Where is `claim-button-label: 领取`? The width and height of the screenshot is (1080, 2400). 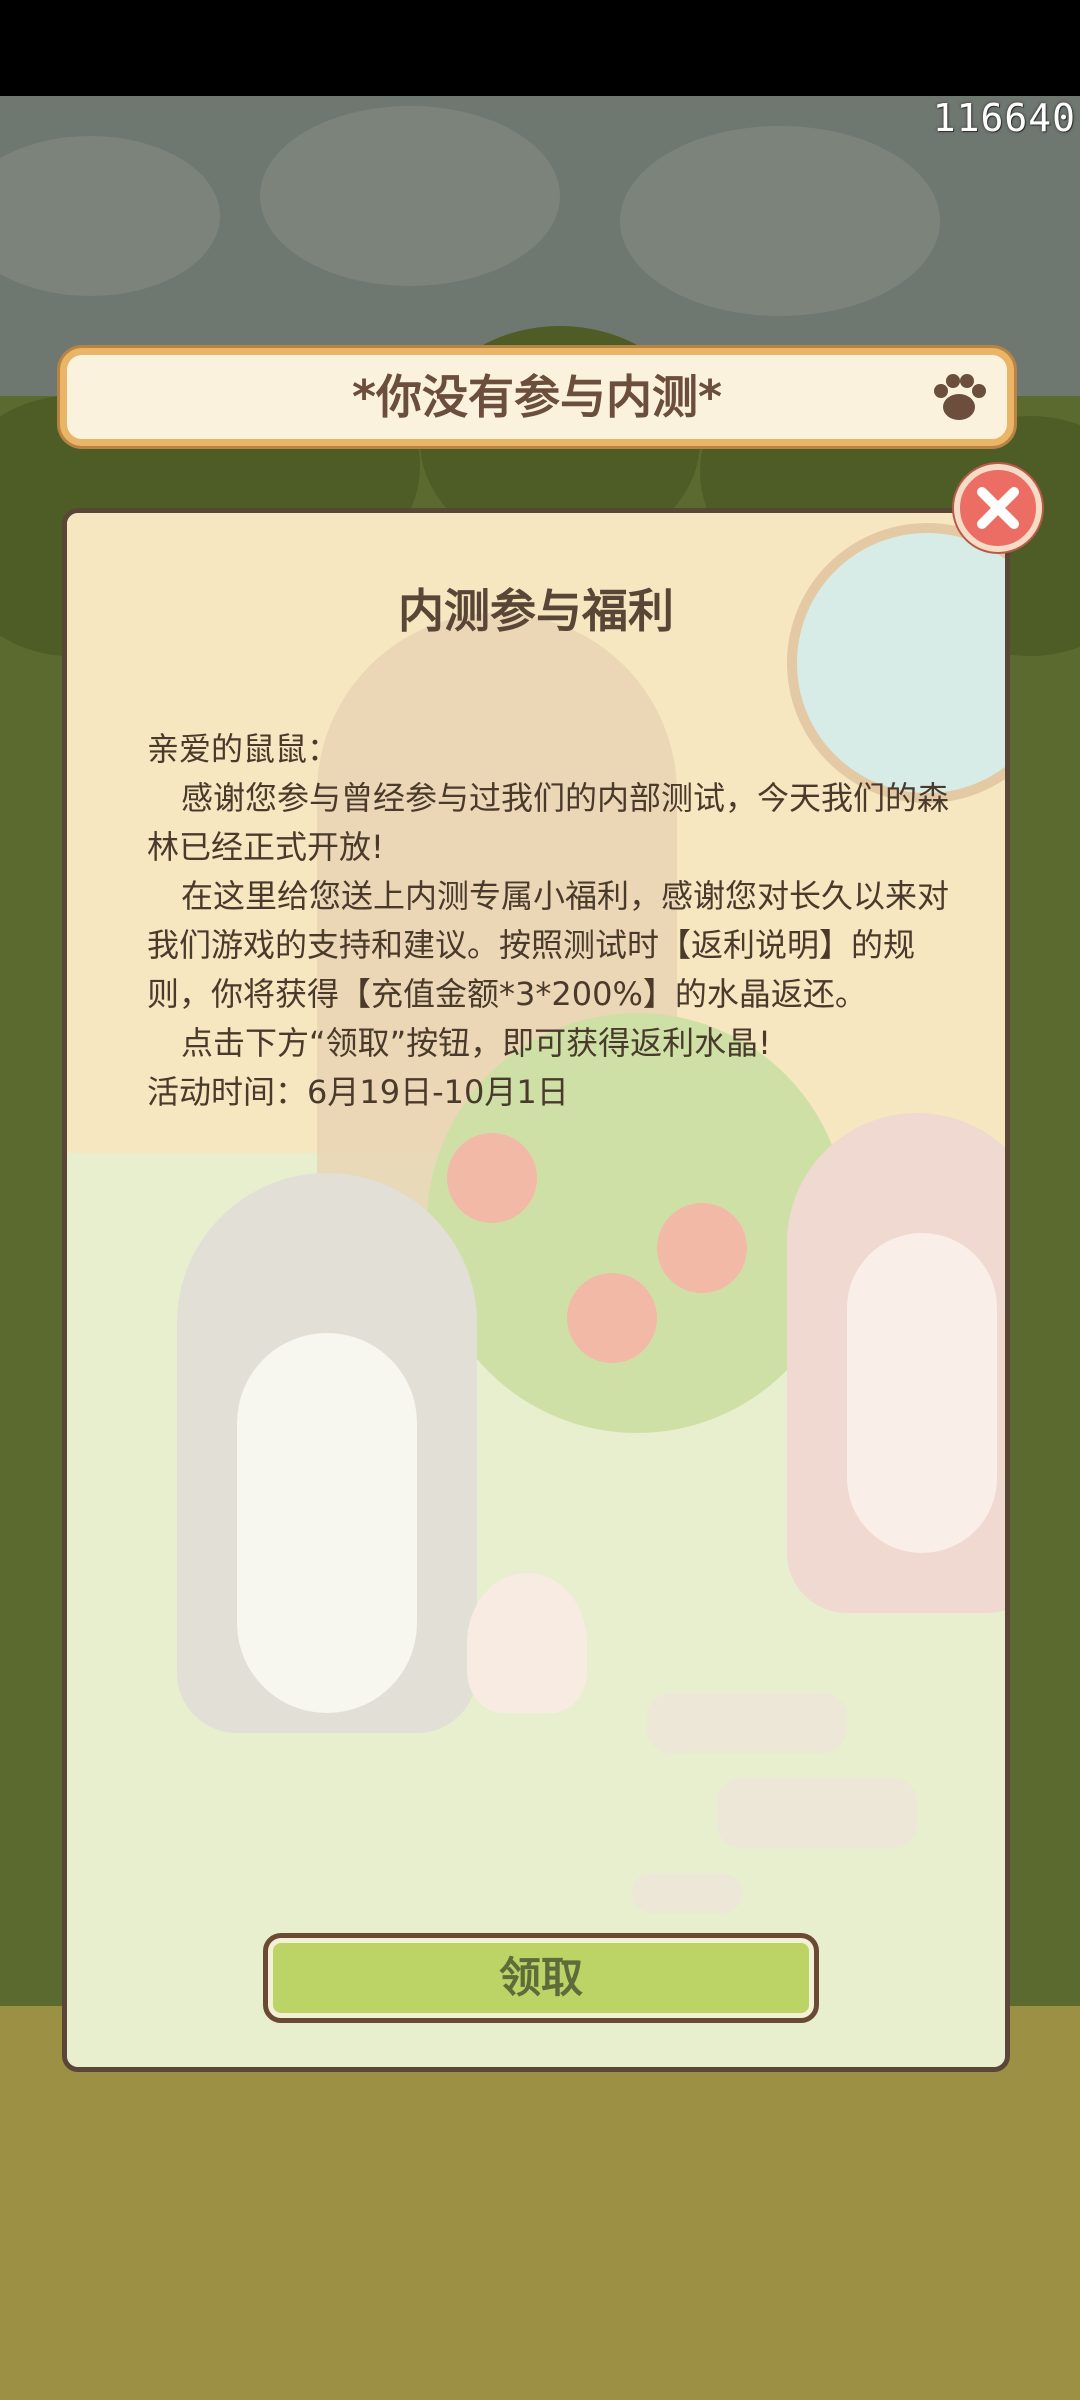 claim-button-label: 领取 is located at coordinates (540, 1977).